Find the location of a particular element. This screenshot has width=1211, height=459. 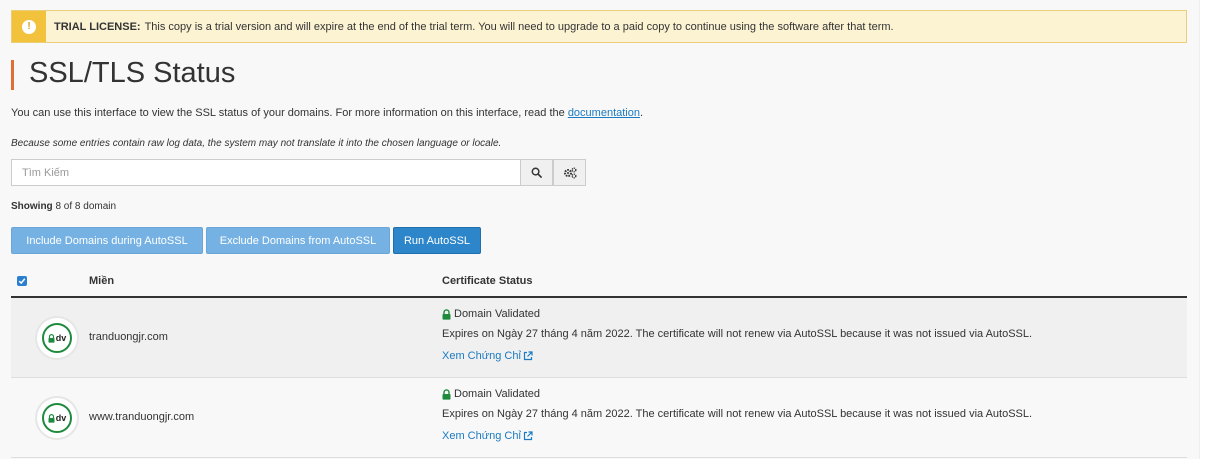

domain-name: www.tranduongjr.com is located at coordinates (142, 417).